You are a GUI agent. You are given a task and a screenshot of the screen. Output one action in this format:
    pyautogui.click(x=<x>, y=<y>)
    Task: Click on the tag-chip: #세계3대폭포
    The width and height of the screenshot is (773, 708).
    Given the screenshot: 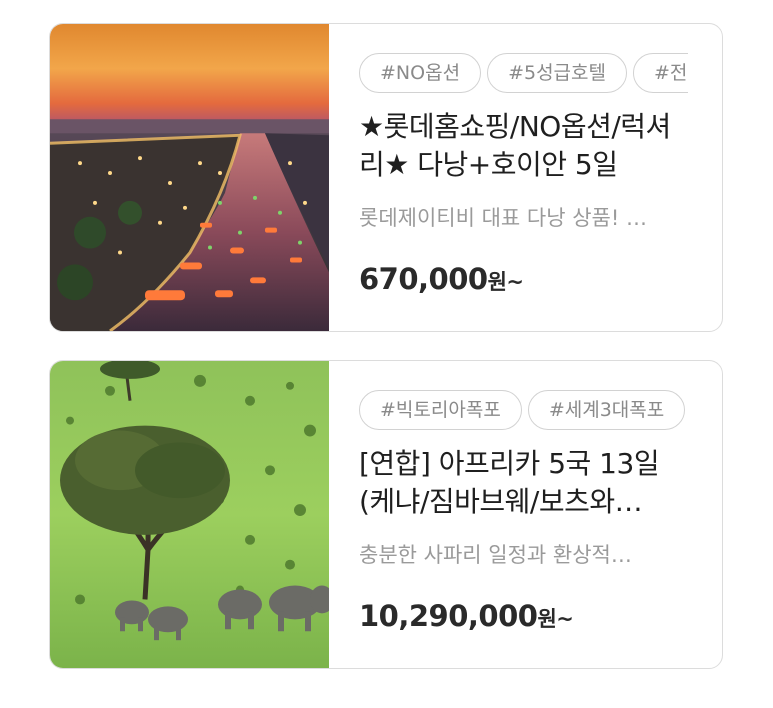 What is the action you would take?
    pyautogui.click(x=606, y=410)
    